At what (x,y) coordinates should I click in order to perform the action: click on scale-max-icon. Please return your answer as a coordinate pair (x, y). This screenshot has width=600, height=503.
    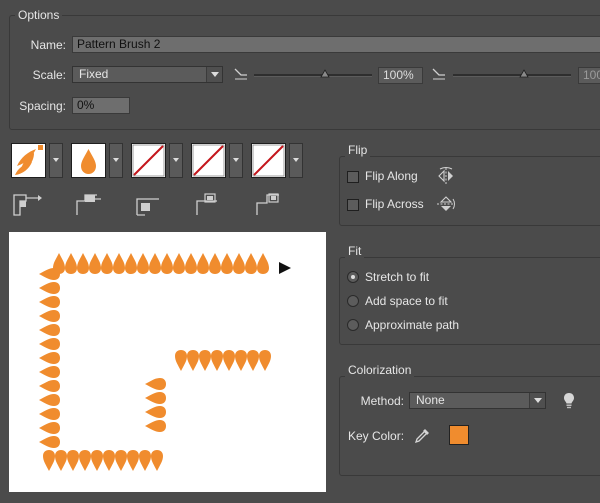
    Looking at the image, I should click on (438, 74).